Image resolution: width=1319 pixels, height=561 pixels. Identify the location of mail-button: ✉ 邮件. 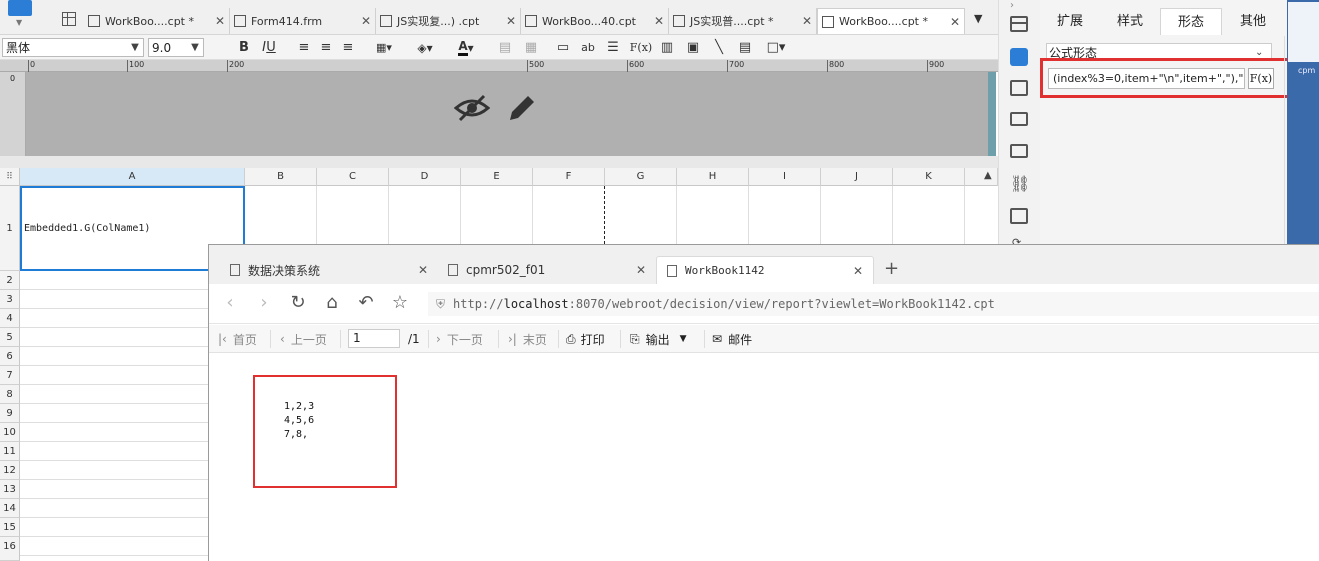
(732, 339).